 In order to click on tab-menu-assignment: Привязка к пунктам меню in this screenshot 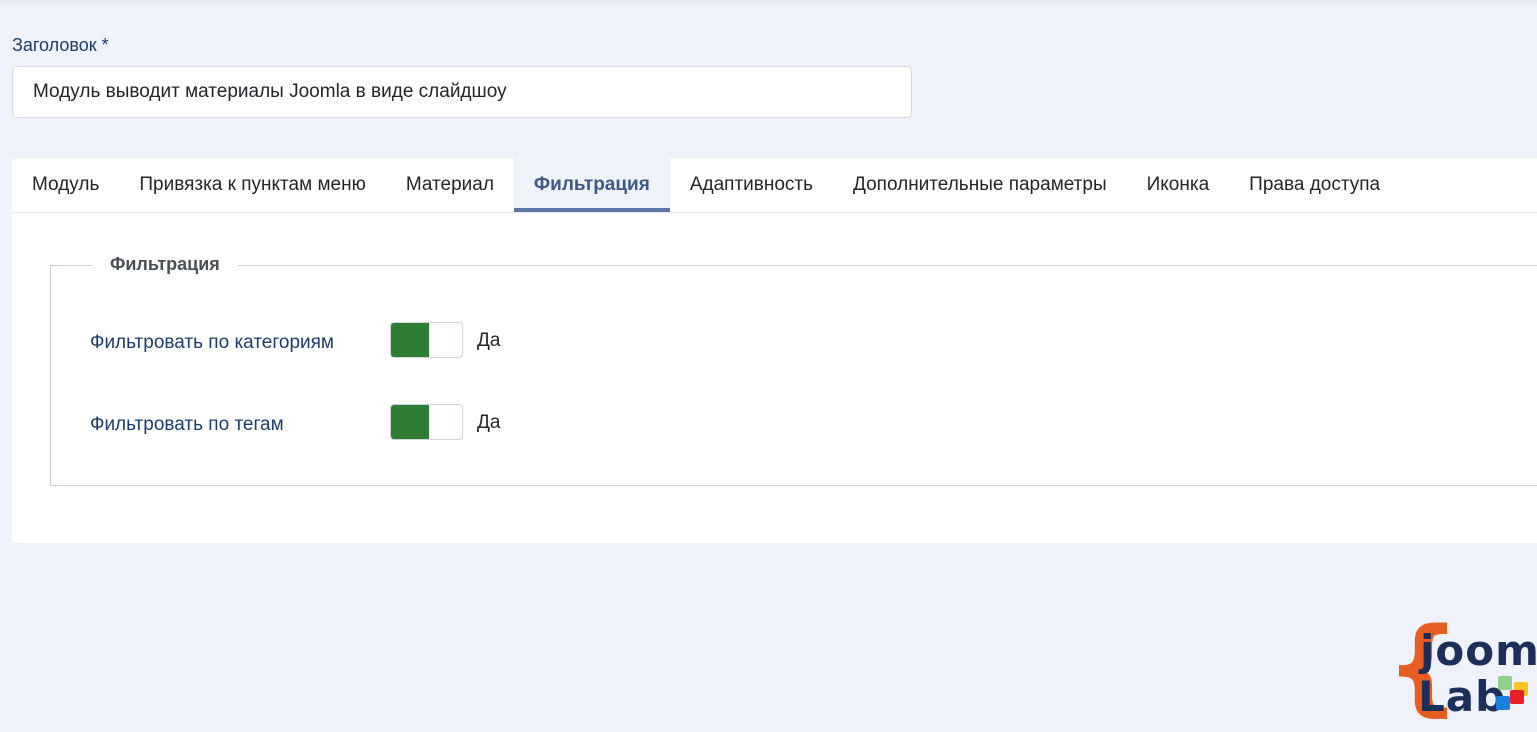, I will do `click(252, 185)`.